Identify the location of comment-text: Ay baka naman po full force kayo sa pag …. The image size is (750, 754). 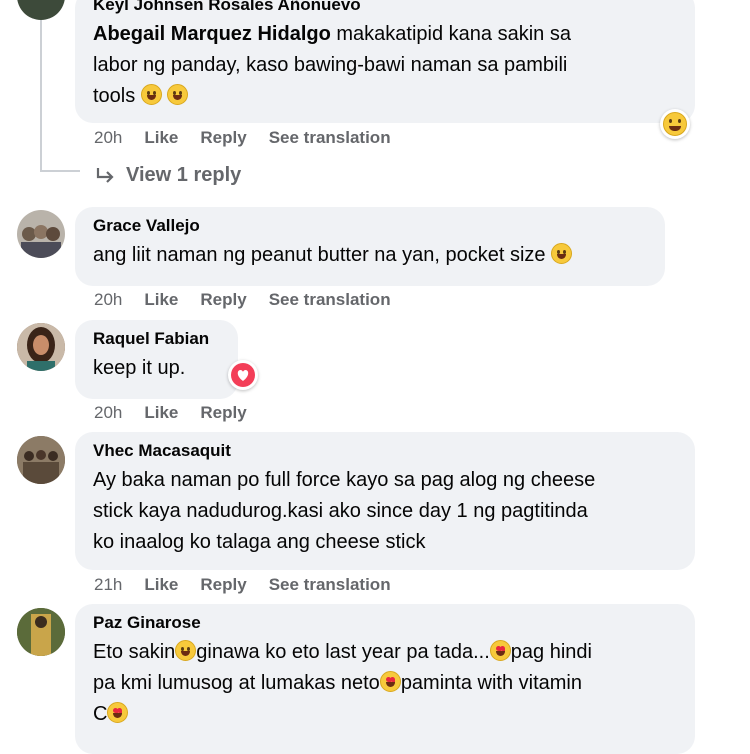
(344, 511).